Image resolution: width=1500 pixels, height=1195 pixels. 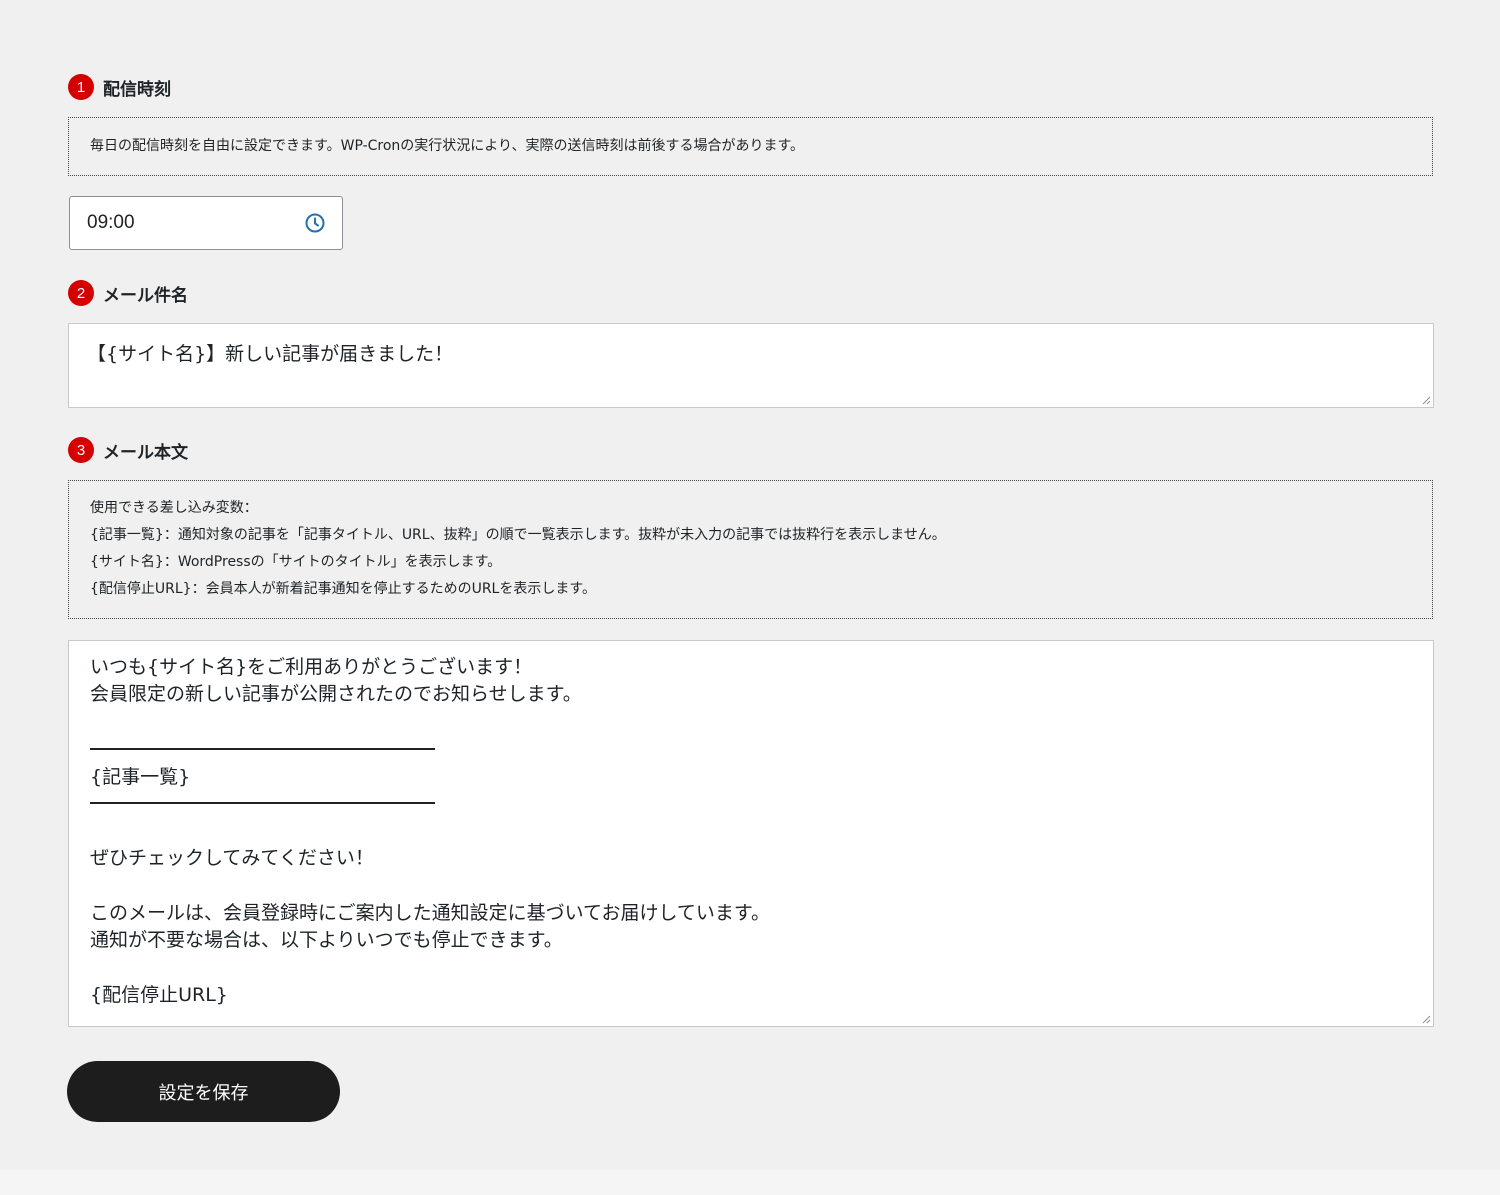 What do you see at coordinates (270, 354) in the screenshot?
I see `subject-value: 【{サイト名}】新しい記事が届きました！` at bounding box center [270, 354].